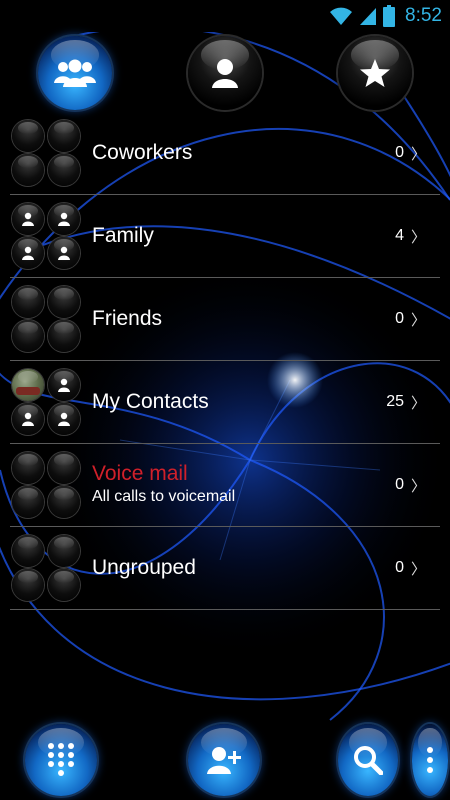 The height and width of the screenshot is (800, 450). Describe the element at coordinates (164, 496) in the screenshot. I see `group-subtitle: All calls to voicemail` at that location.